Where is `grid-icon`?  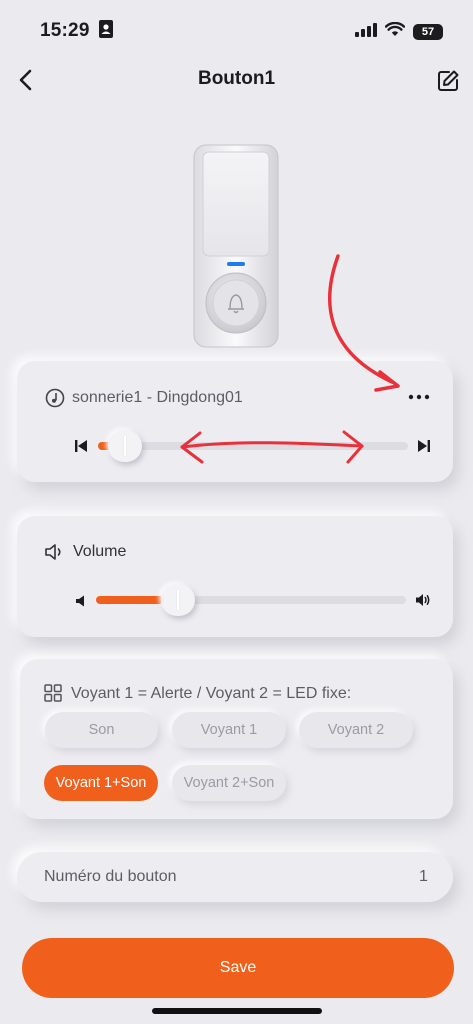 grid-icon is located at coordinates (53, 695).